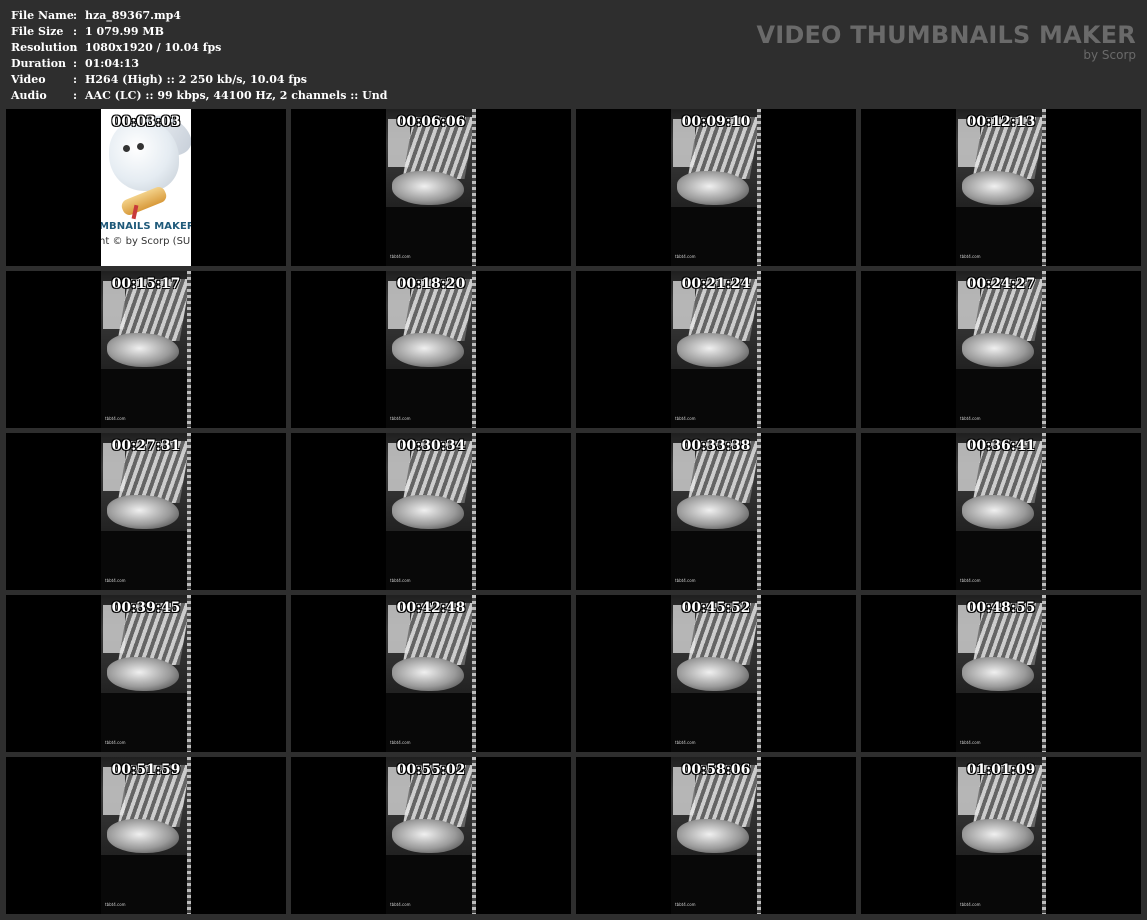 Image resolution: width=1147 pixels, height=920 pixels. What do you see at coordinates (126, 148) in the screenshot?
I see `owl-eye-icon` at bounding box center [126, 148].